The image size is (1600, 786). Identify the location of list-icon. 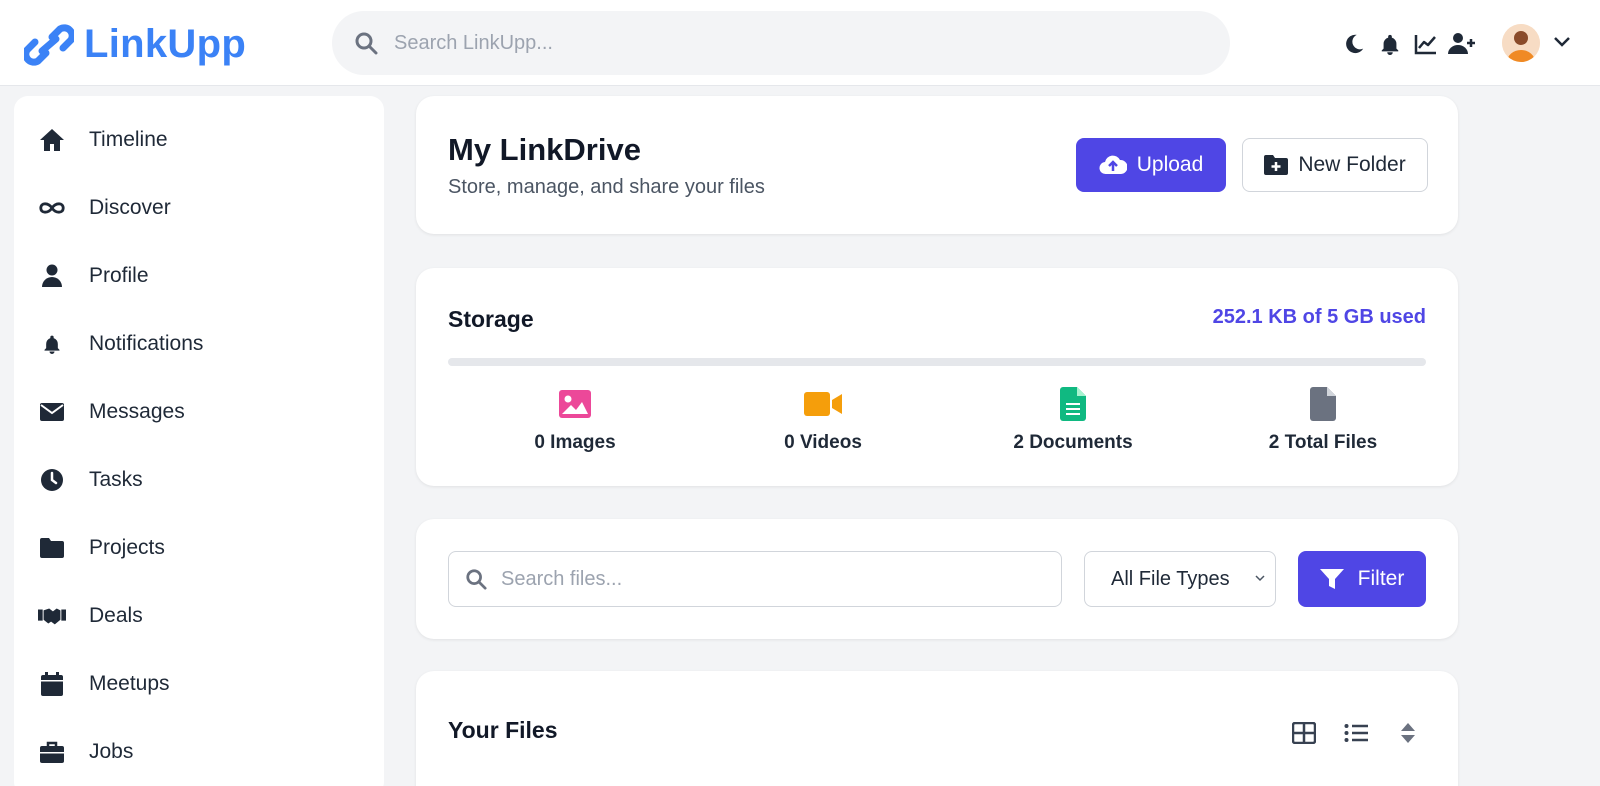
(1356, 733).